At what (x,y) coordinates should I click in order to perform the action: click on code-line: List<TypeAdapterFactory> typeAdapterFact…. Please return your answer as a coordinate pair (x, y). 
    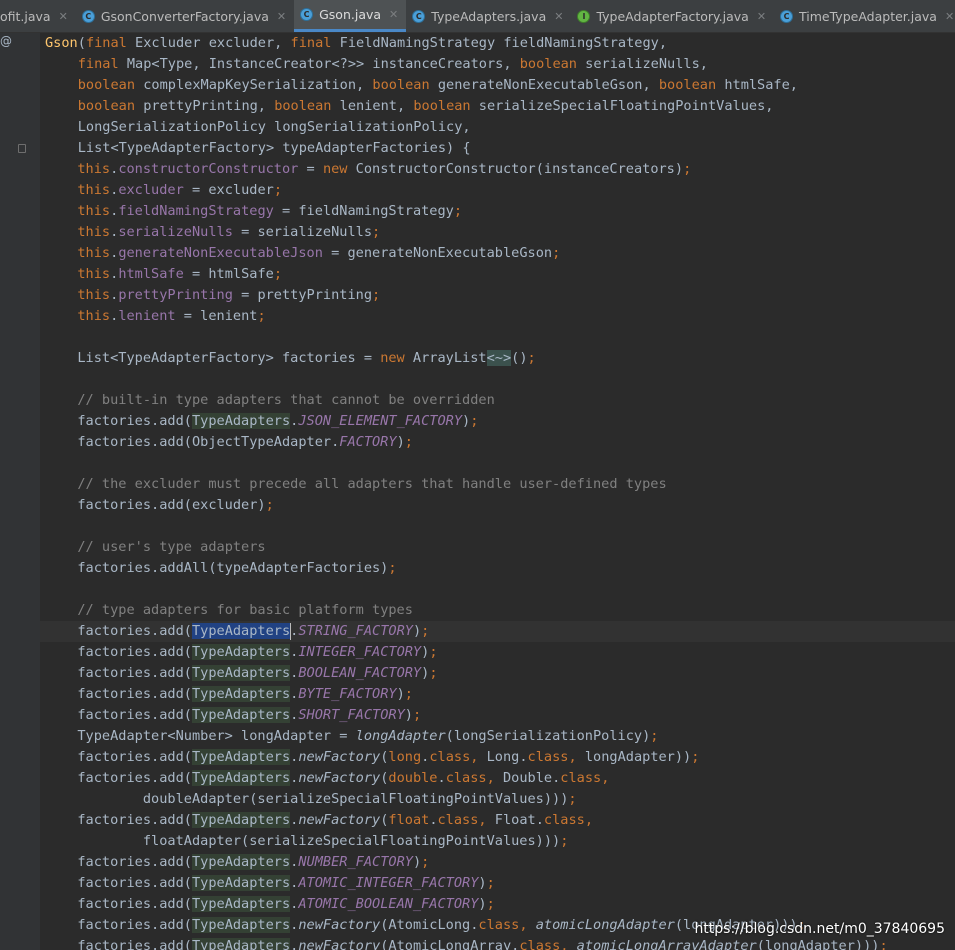
    Looking at the image, I should click on (497, 148).